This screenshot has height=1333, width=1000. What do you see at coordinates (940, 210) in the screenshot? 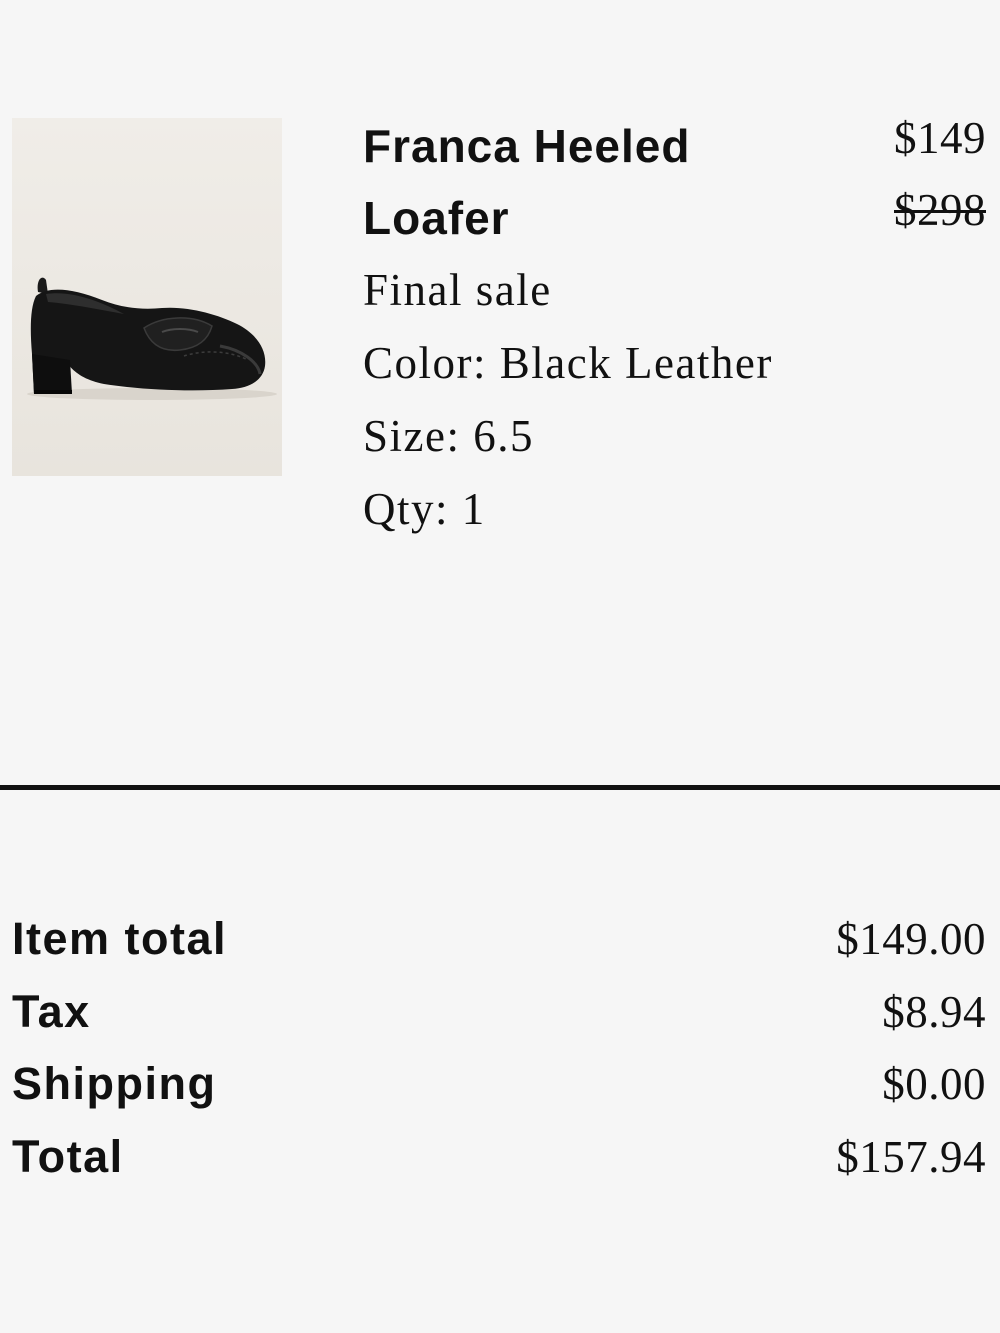
I see `original-price: $298` at bounding box center [940, 210].